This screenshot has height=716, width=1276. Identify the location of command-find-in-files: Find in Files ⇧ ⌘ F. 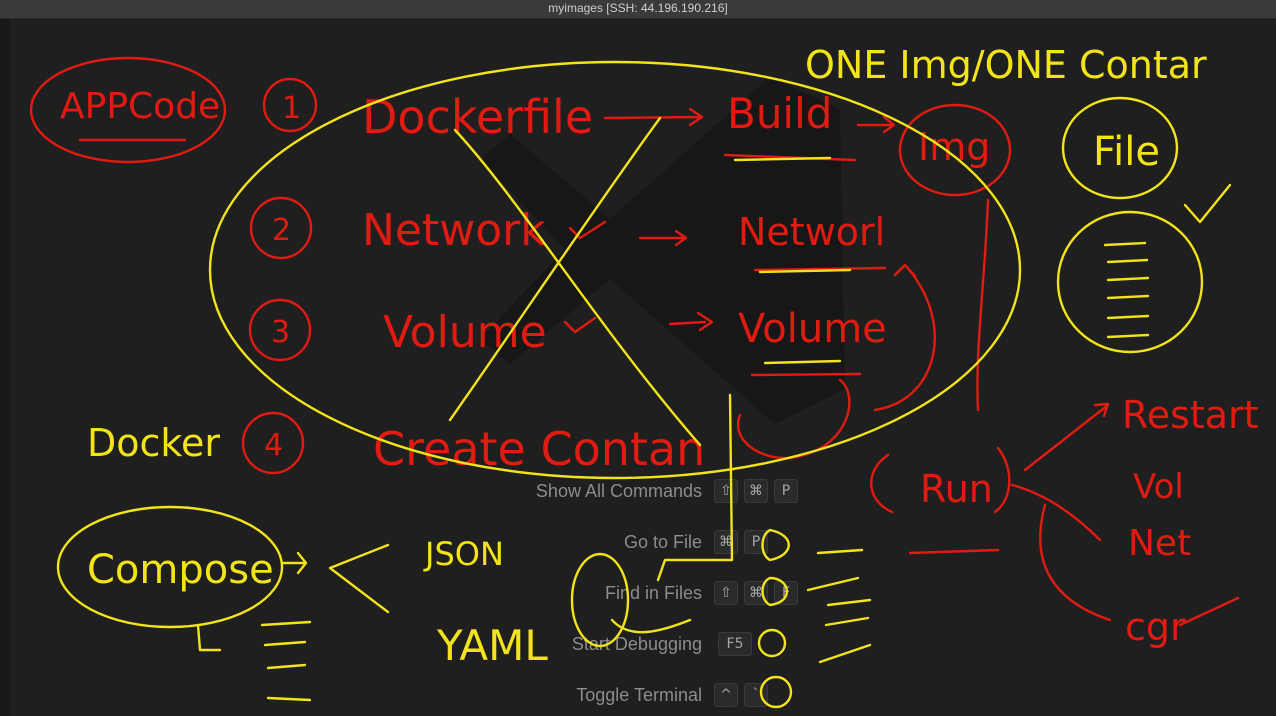
(620, 593).